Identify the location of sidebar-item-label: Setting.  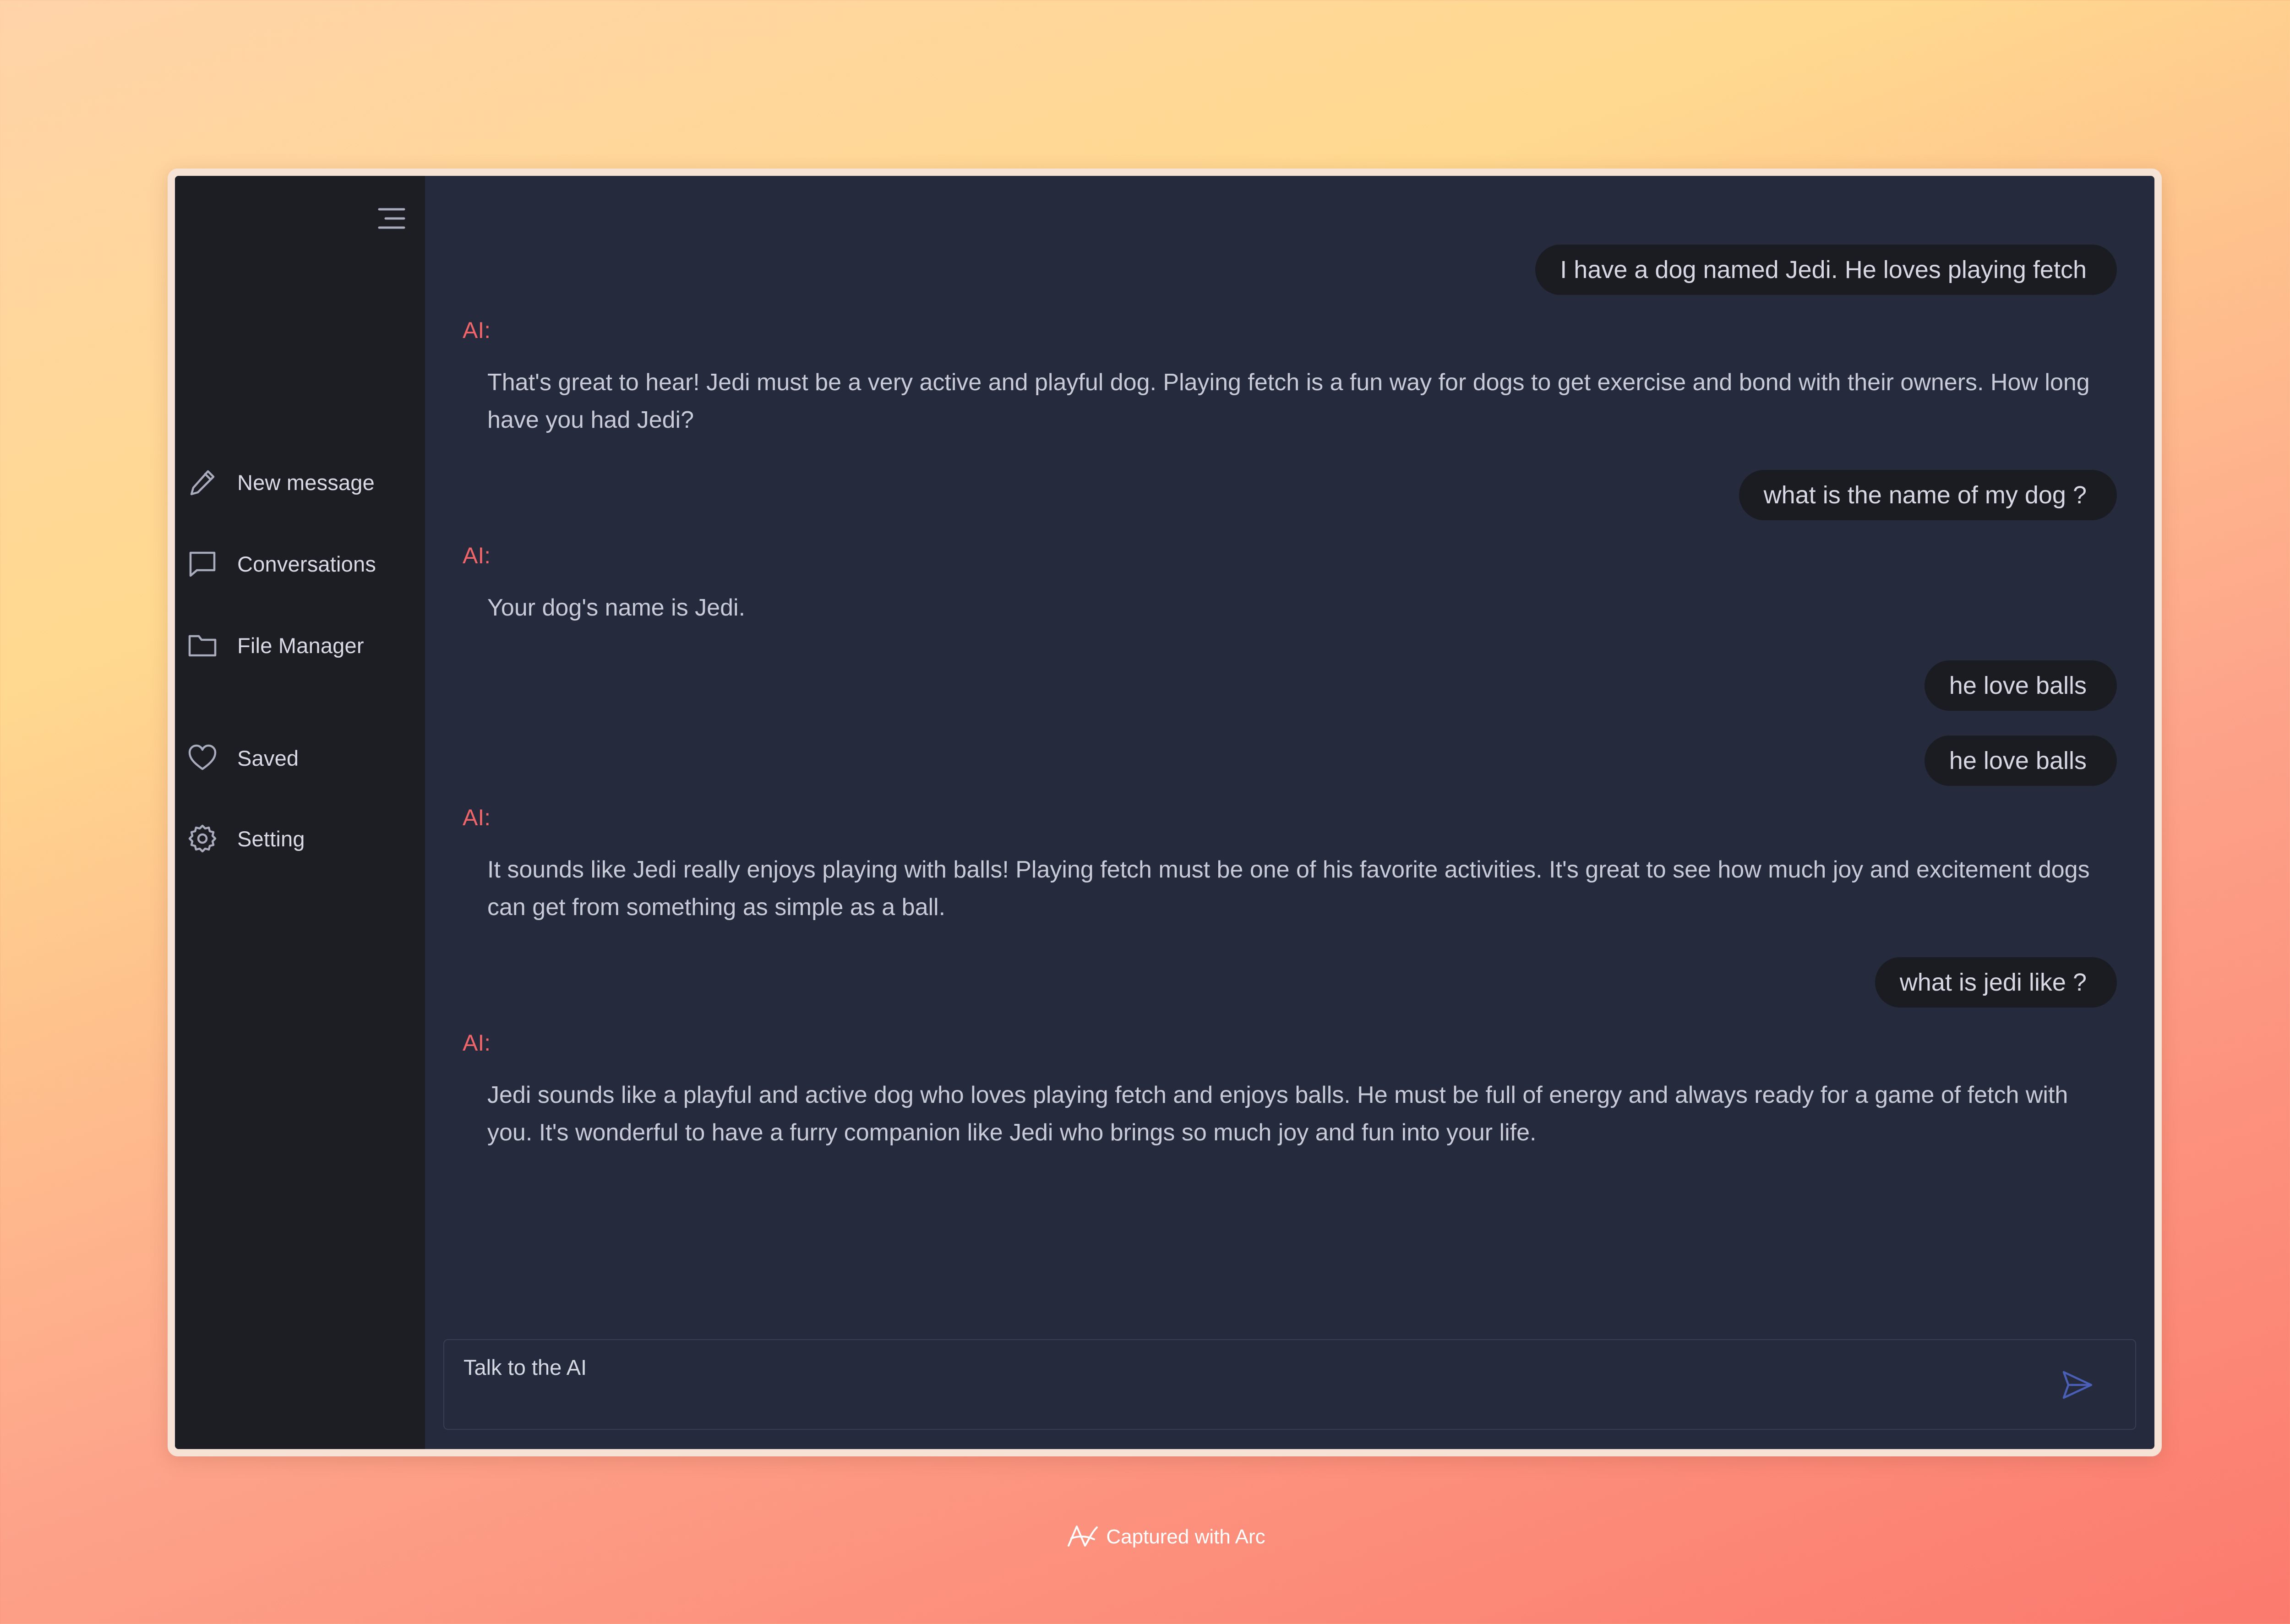
(271, 838).